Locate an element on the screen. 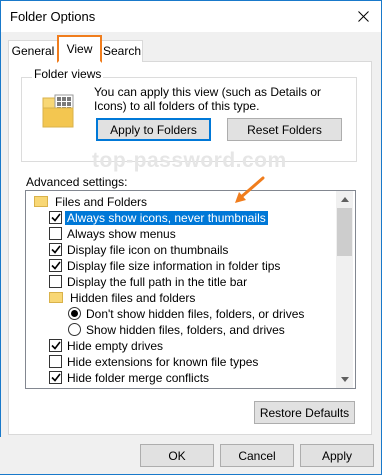  apply-to-folders-button: Apply to Folders is located at coordinates (153, 129).